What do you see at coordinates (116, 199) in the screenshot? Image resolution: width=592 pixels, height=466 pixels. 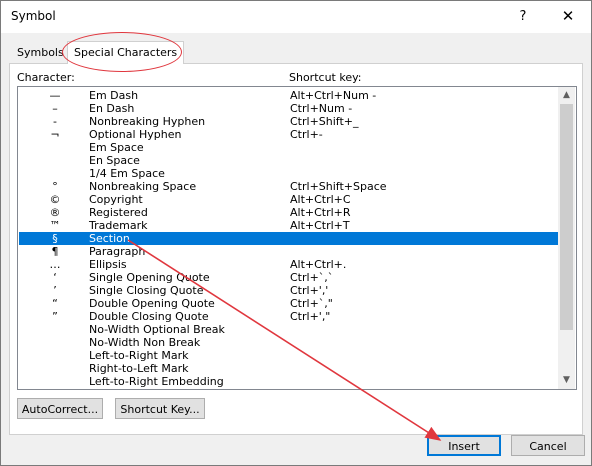 I see `character-name: Copyright` at bounding box center [116, 199].